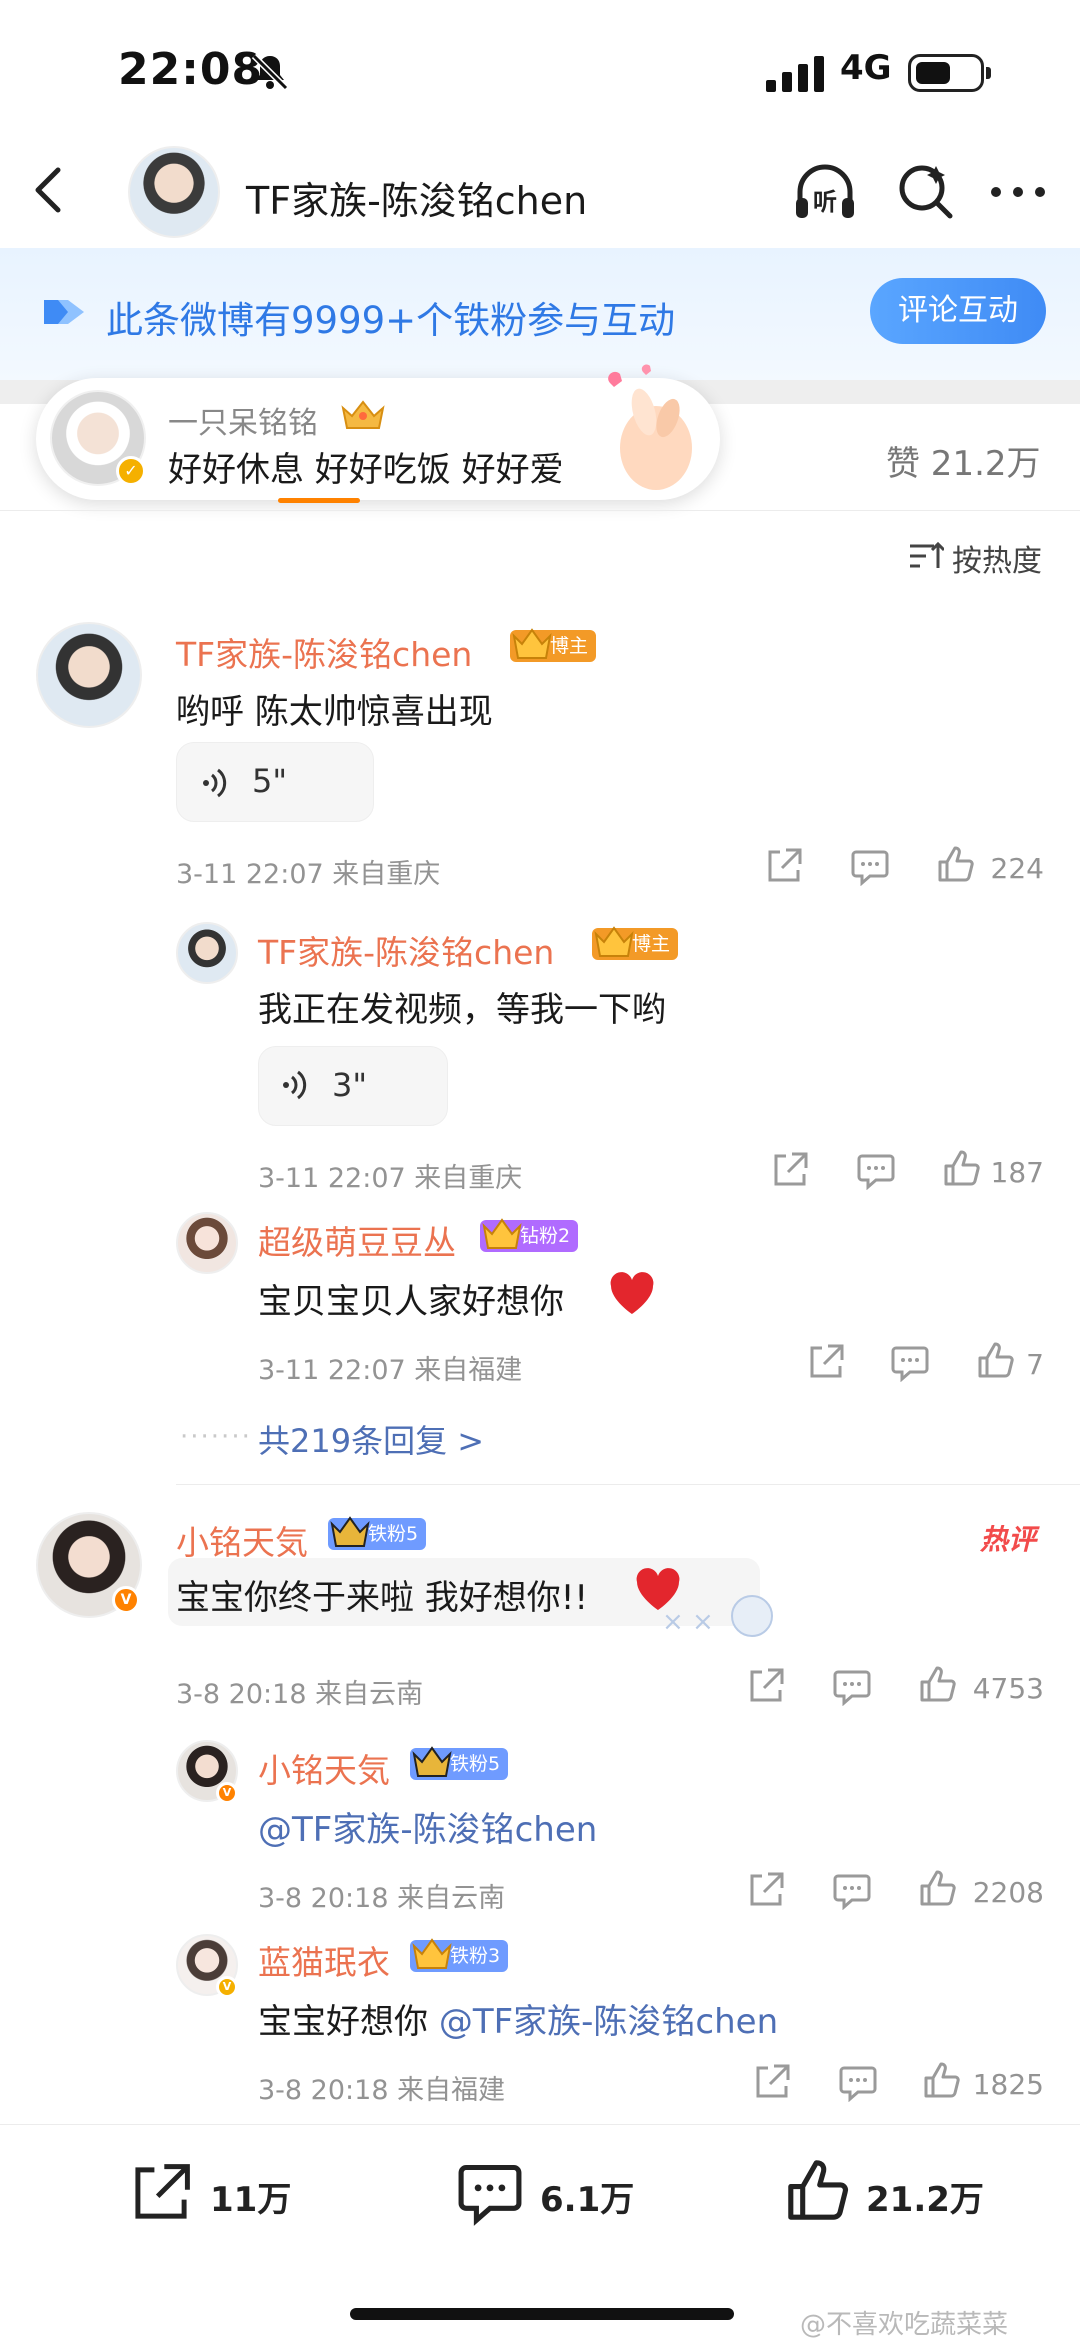  Describe the element at coordinates (411, 1302) in the screenshot. I see `reply-text: 宝贝宝贝人家好想你` at that location.